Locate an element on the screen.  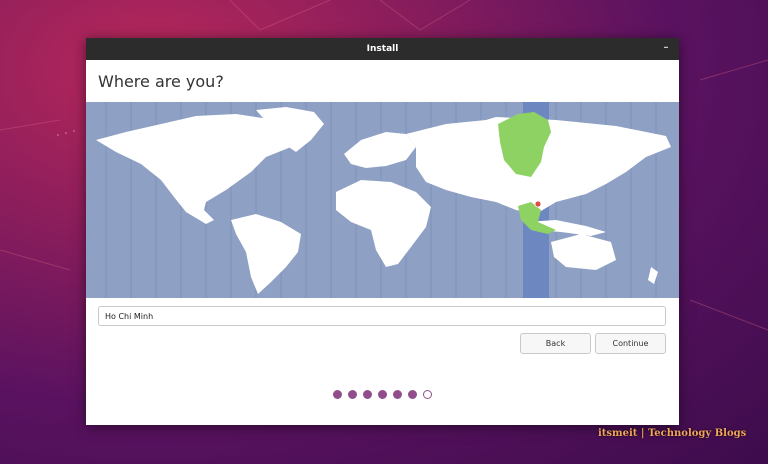
location-pin-icon is located at coordinates (538, 204).